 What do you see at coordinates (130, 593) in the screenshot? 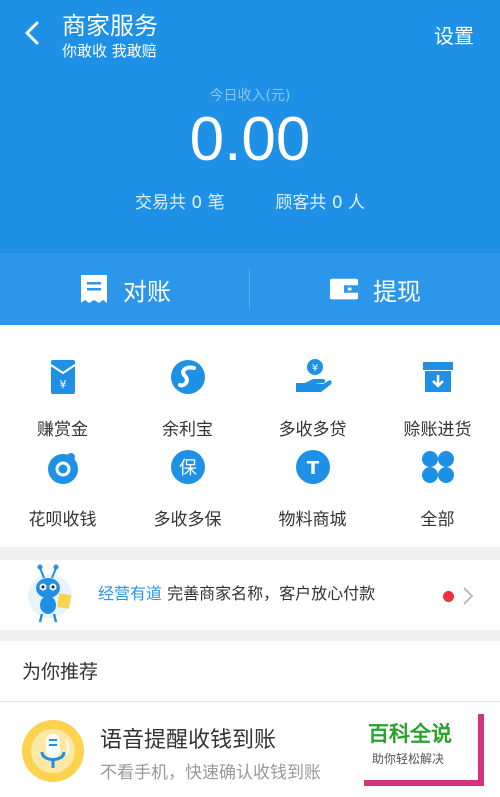
I see `notice-highlight: 经营有道` at bounding box center [130, 593].